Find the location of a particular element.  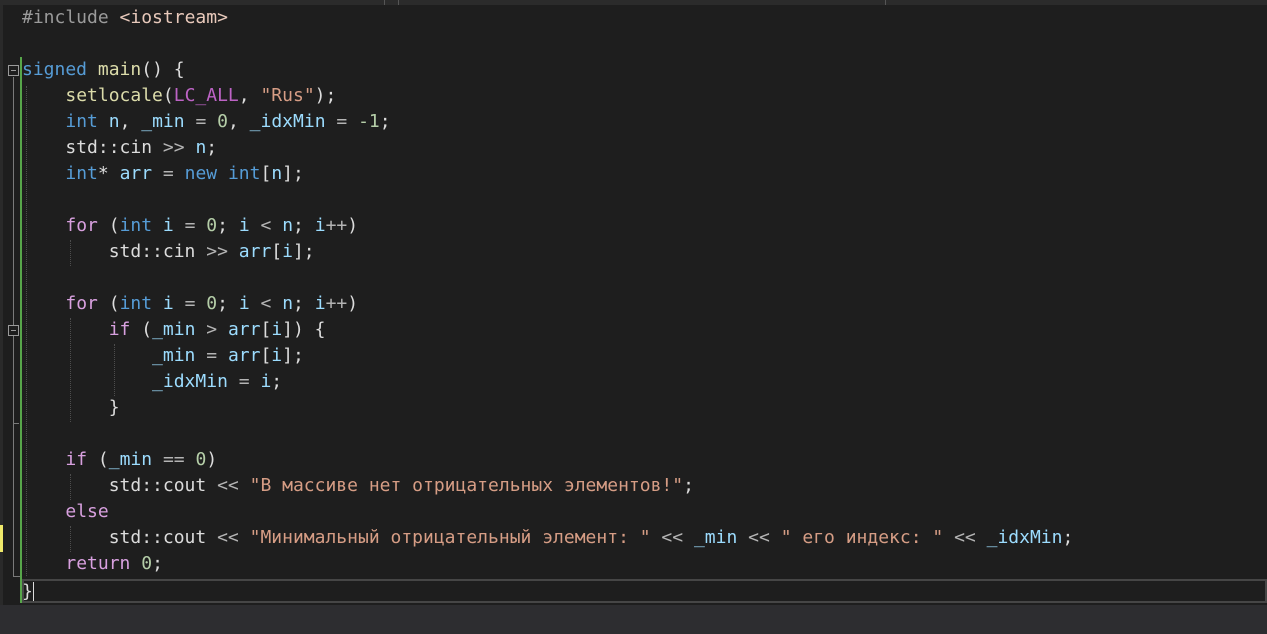

code-line: if (_min > arr[i]) { is located at coordinates (174, 330).